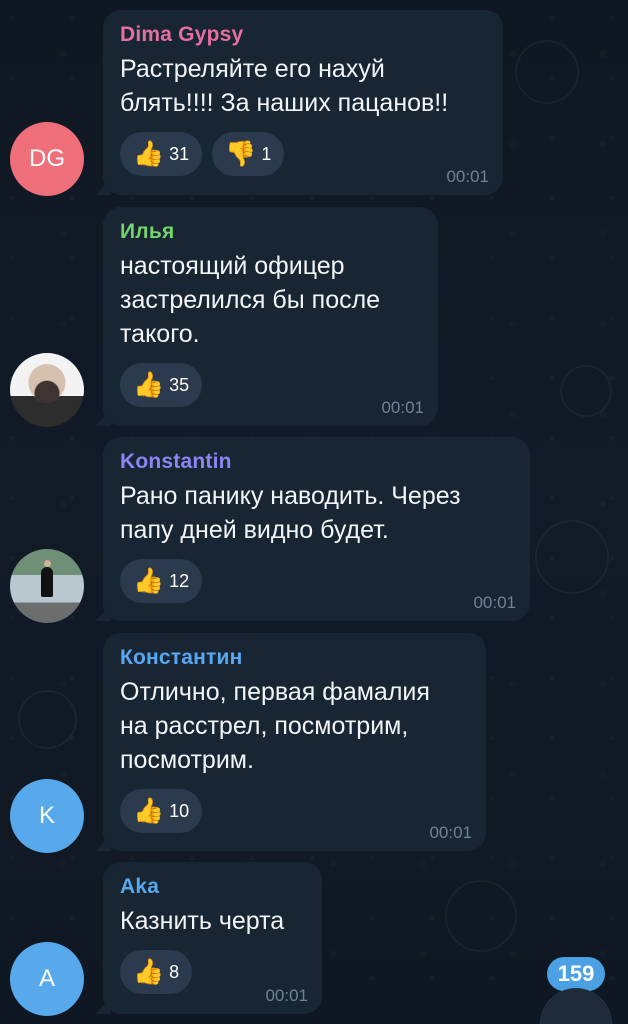 This screenshot has height=1024, width=628. I want to click on reaction-thumbs-up: 👍 12, so click(161, 581).